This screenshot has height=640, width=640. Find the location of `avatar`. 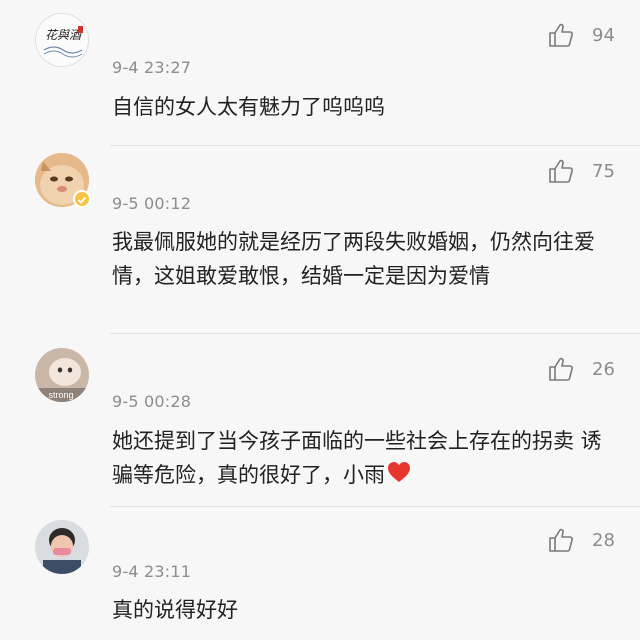

avatar is located at coordinates (62, 547).